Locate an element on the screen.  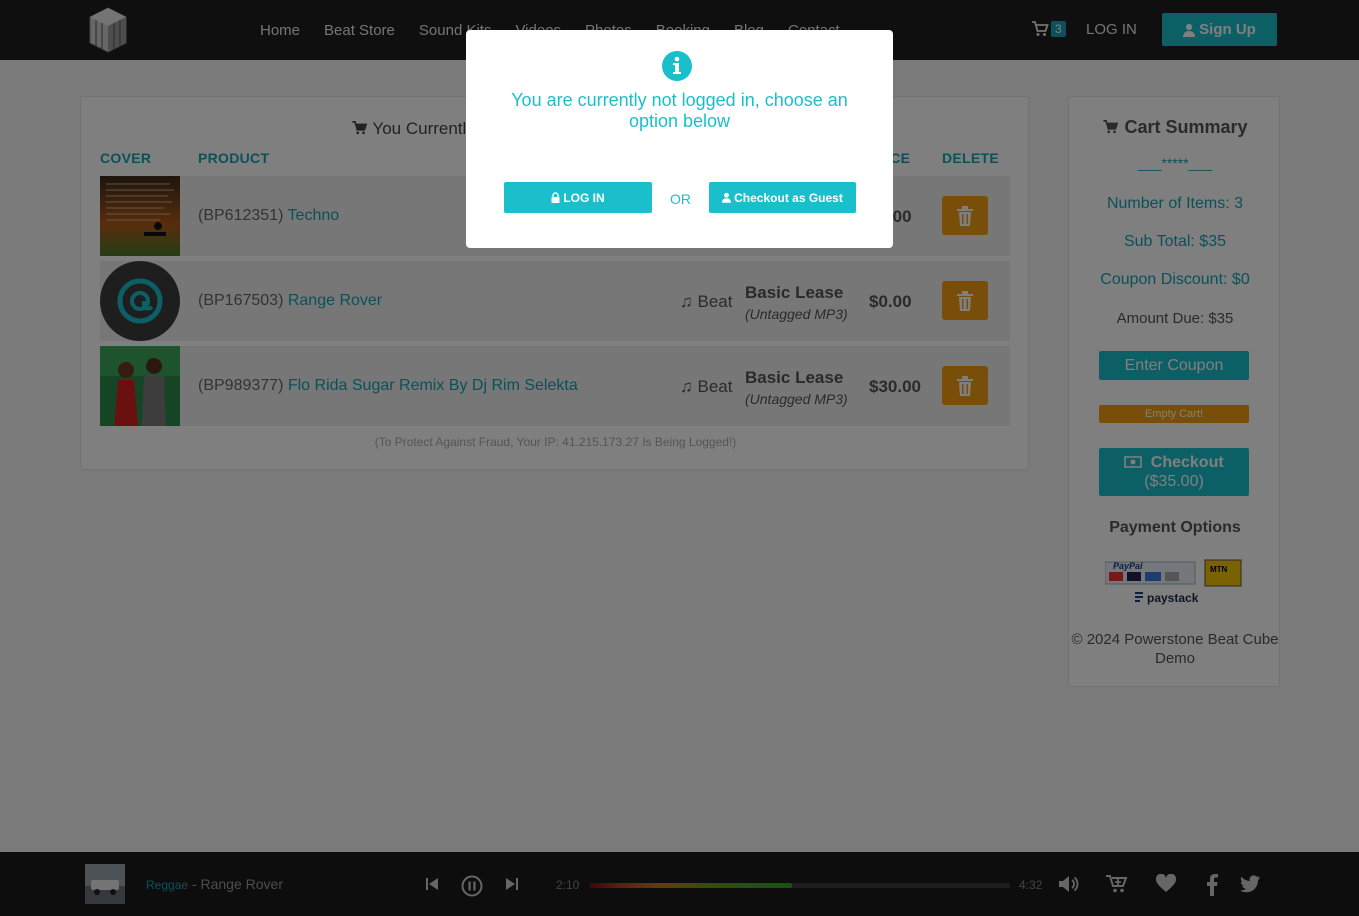
modal-login-label: LOG IN is located at coordinates (584, 197).